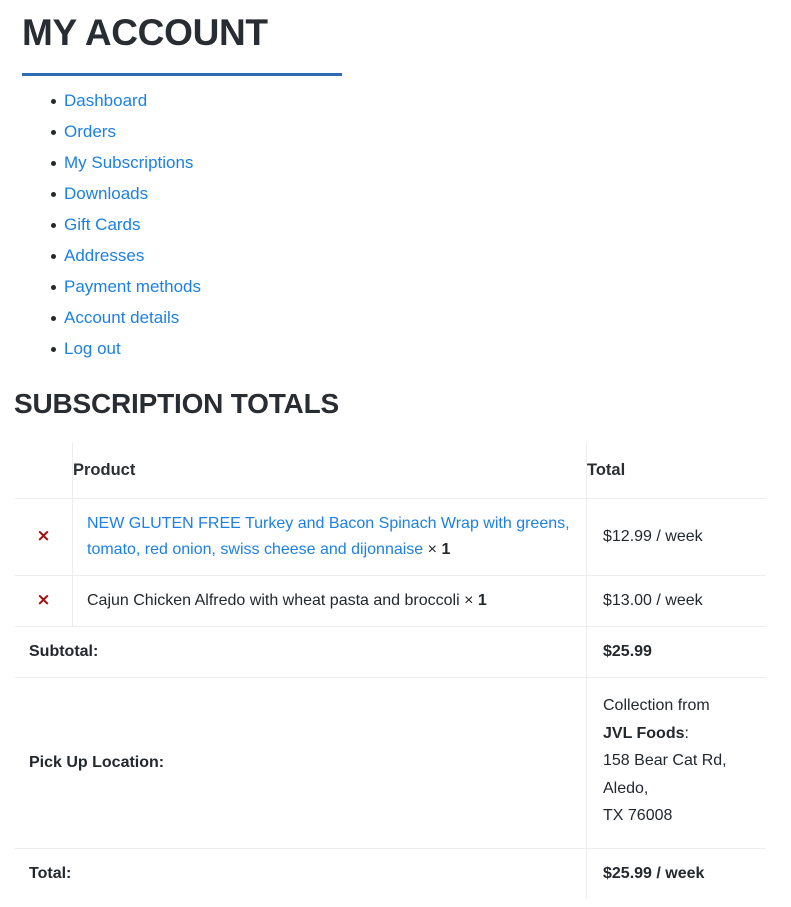 This screenshot has height=907, width=791. Describe the element at coordinates (44, 470) in the screenshot. I see `column-header-remove` at that location.